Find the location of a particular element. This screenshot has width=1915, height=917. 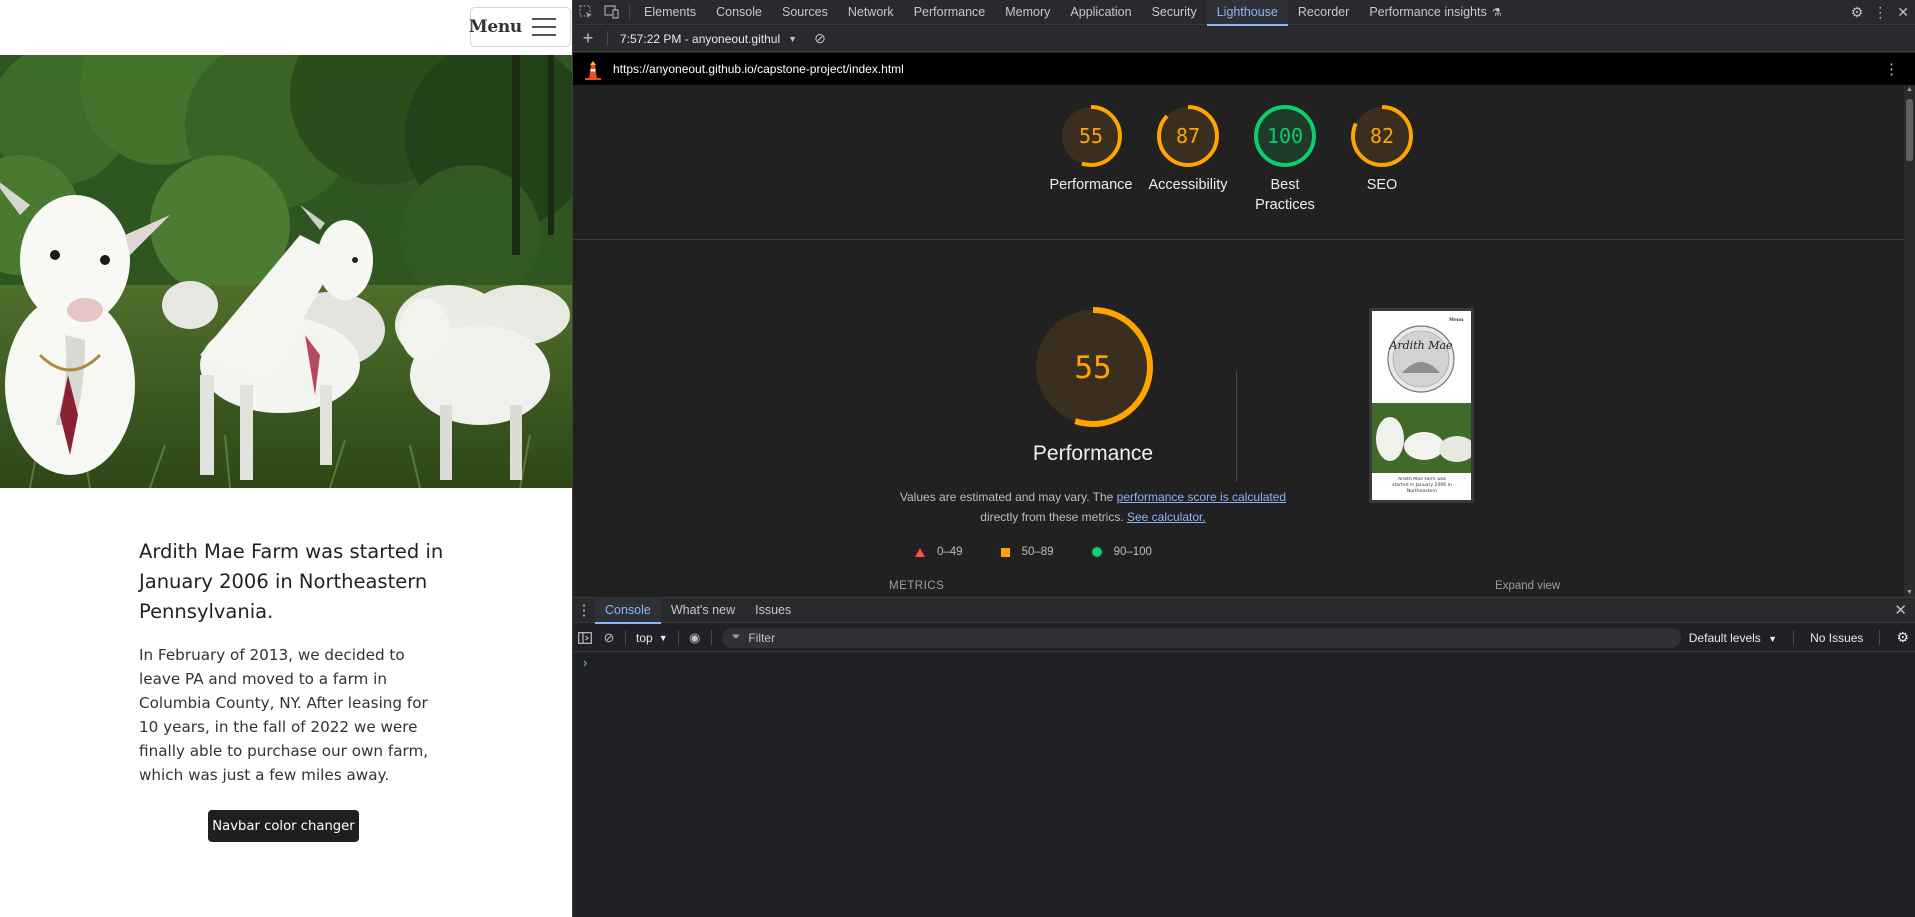

performance-score-gauge: 55 Performance is located at coordinates (1093, 385).